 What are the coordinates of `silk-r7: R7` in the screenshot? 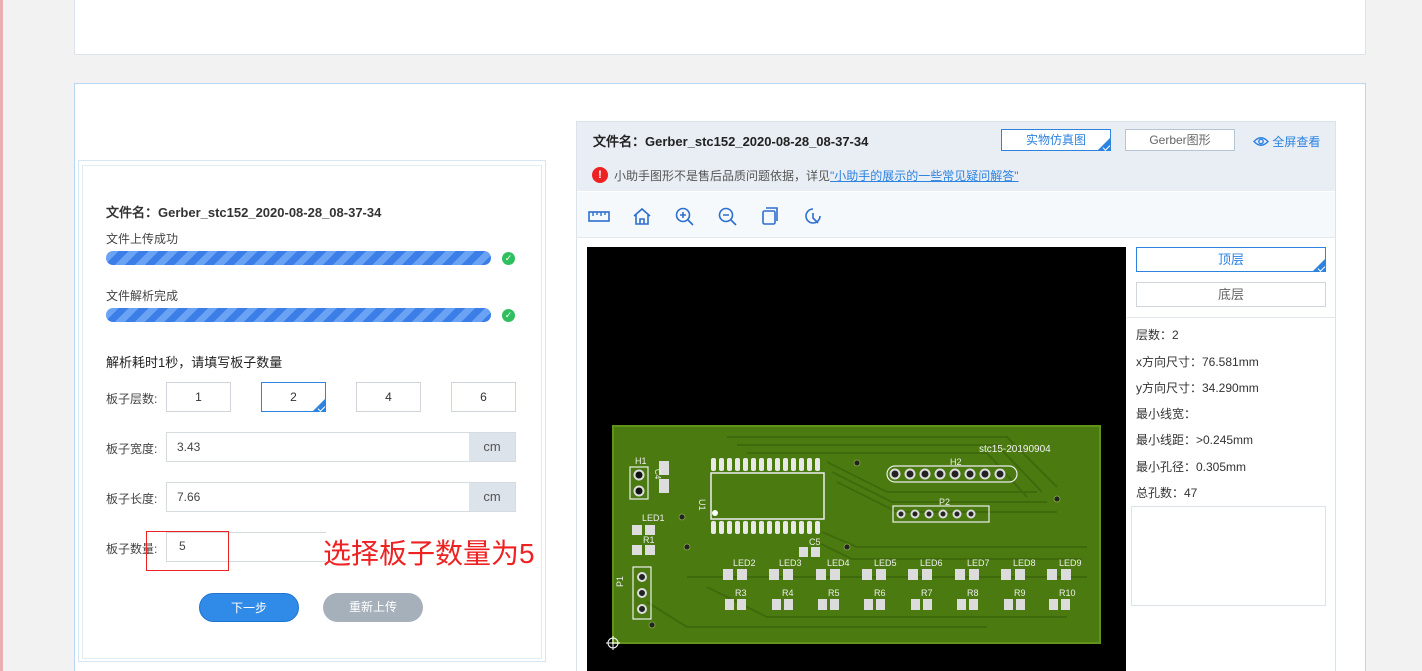 It's located at (927, 593).